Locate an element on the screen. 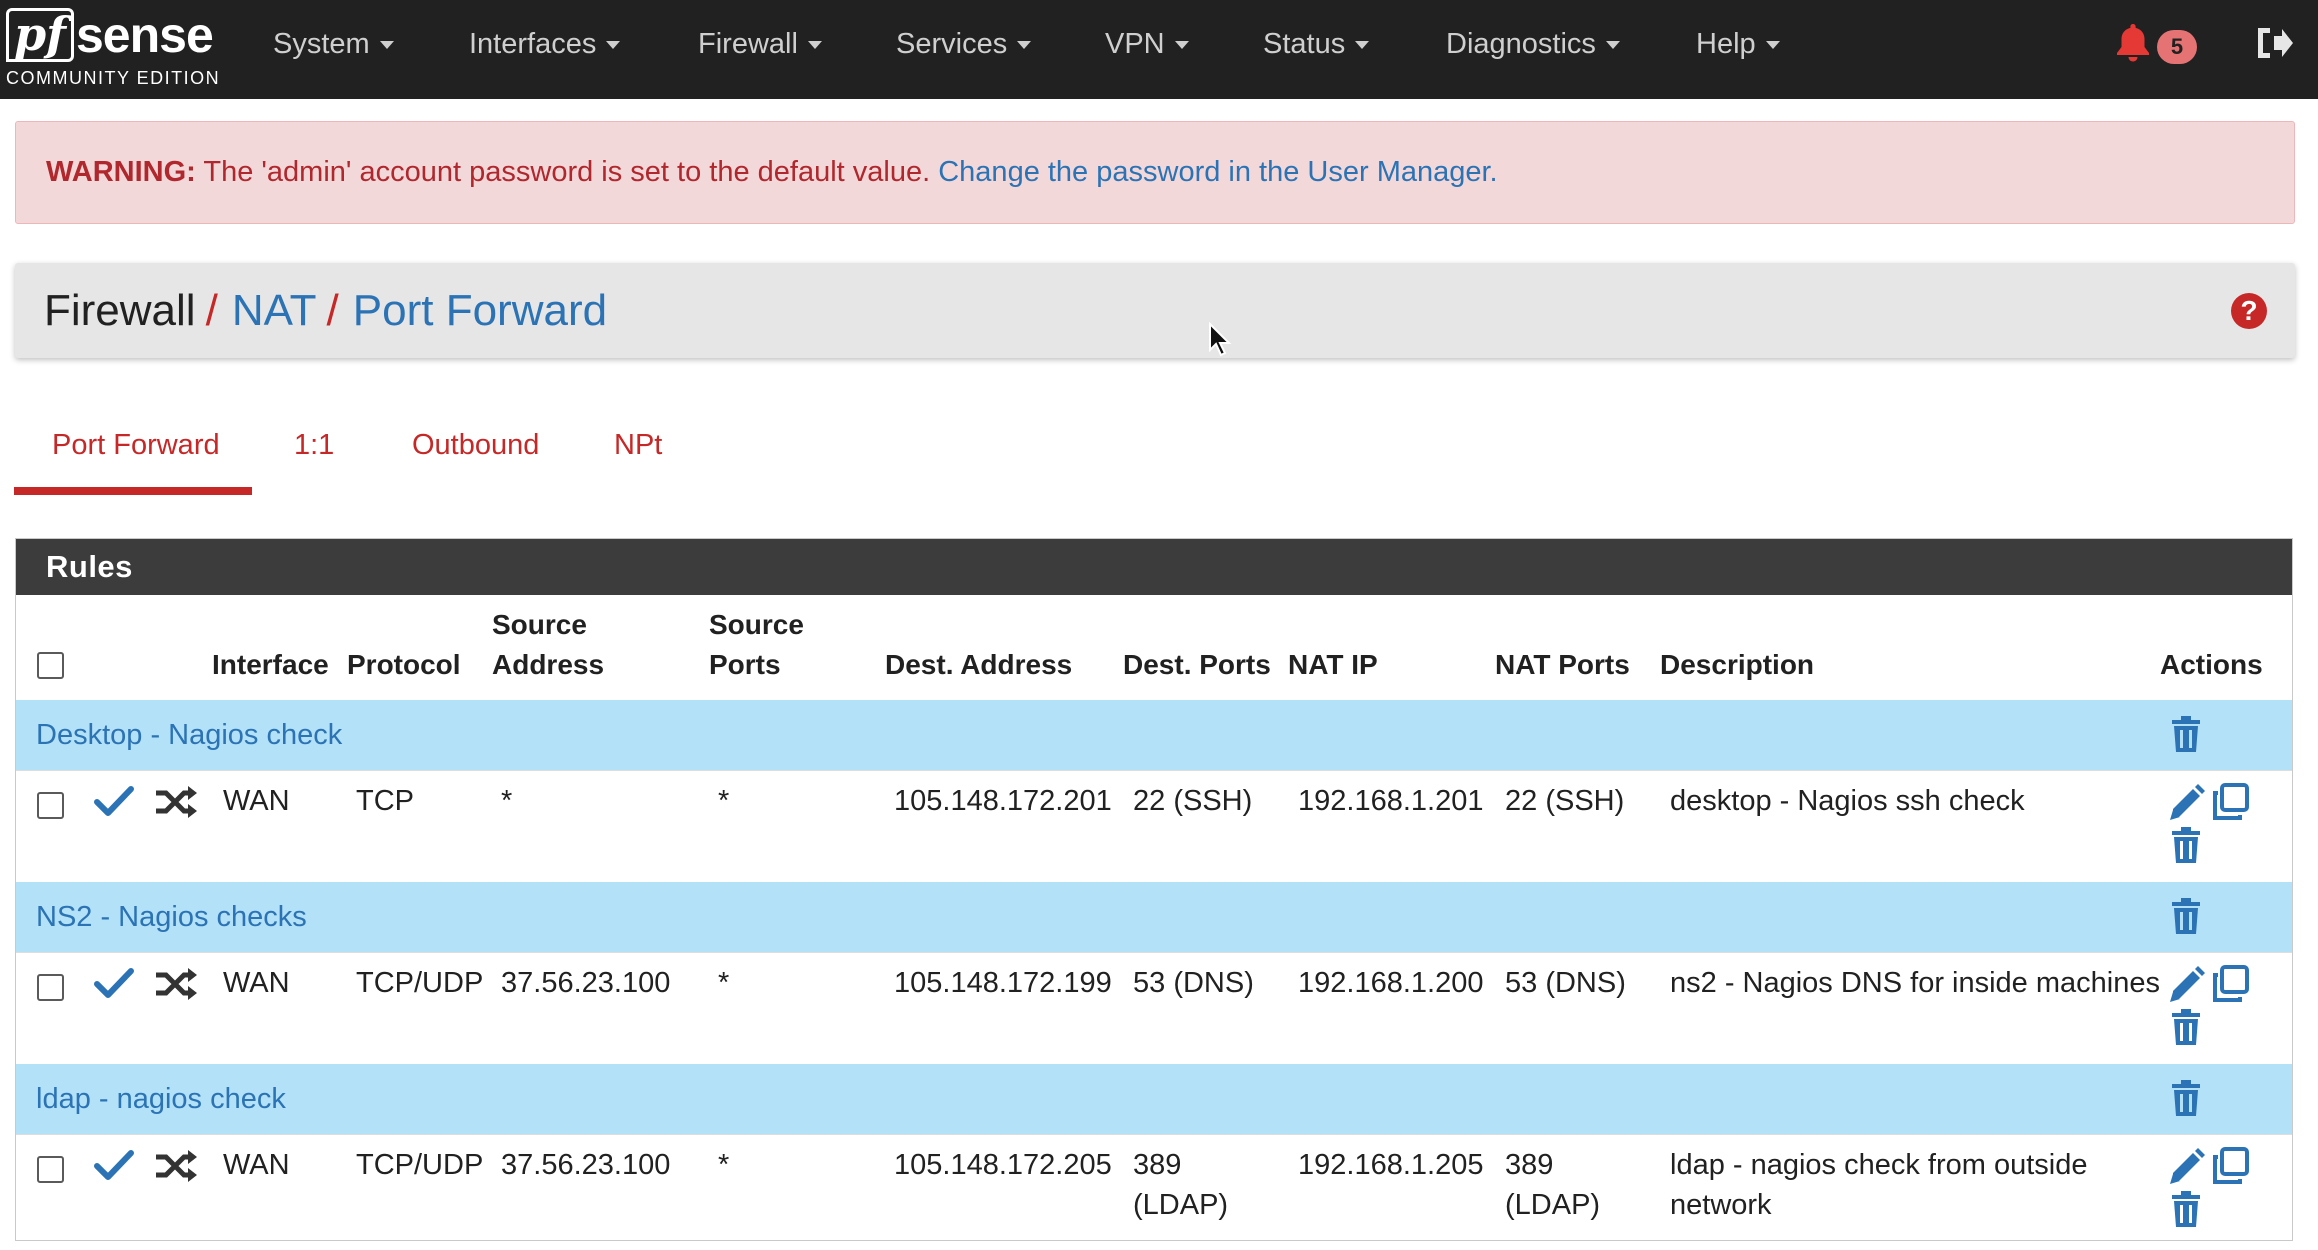  cell-description-line1: ldap - nagios check from outside is located at coordinates (1879, 1165).